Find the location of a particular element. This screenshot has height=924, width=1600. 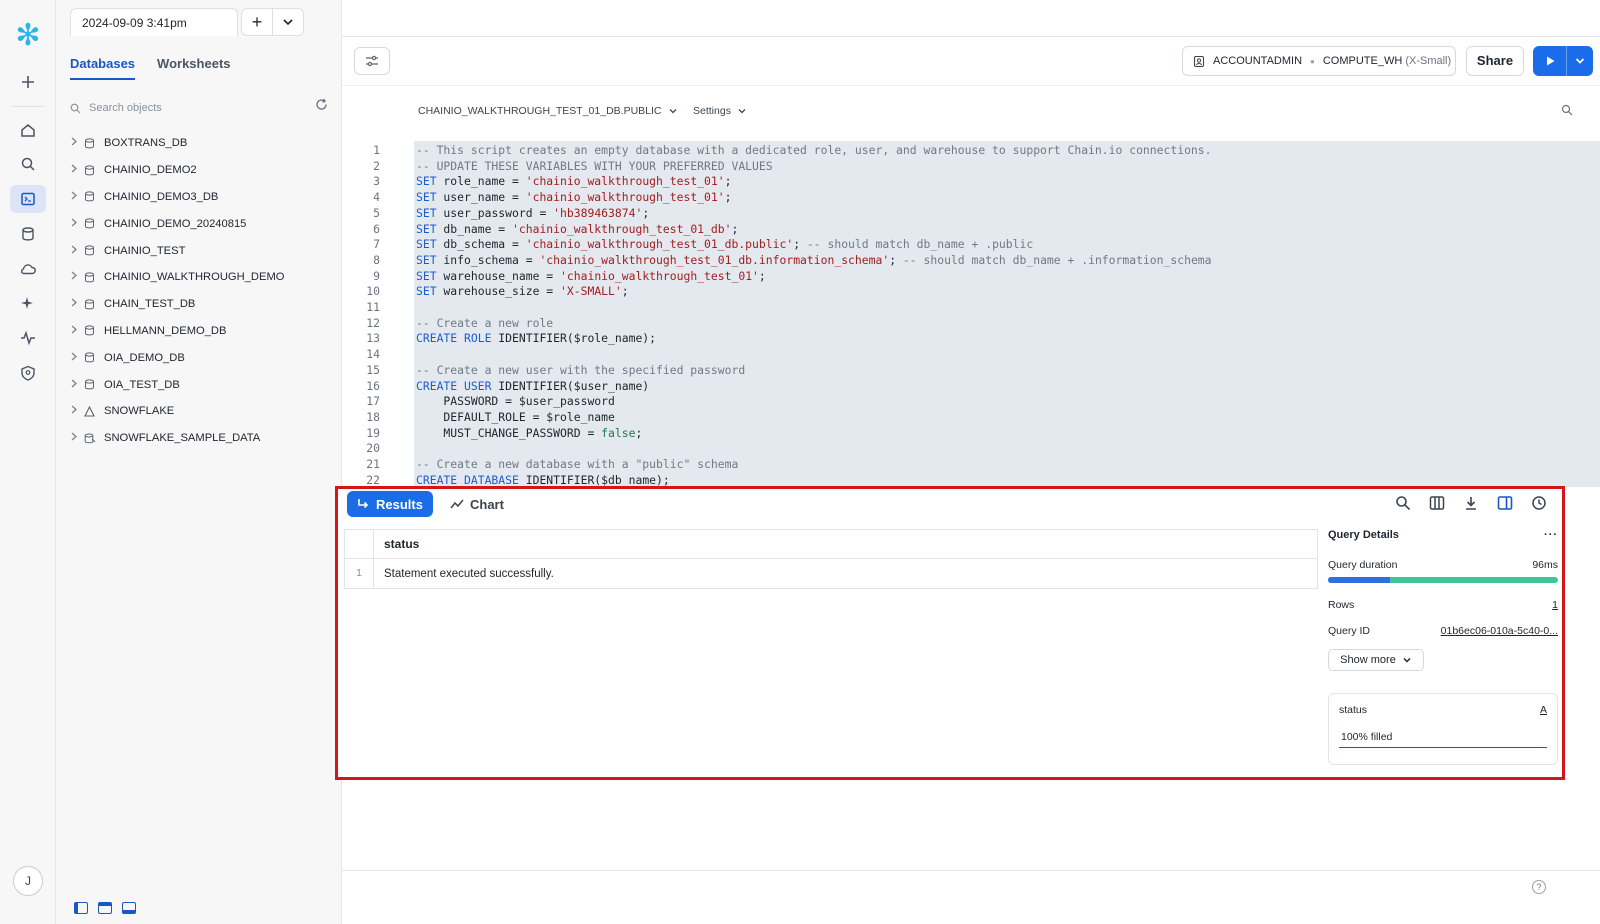

rows-label: Rows is located at coordinates (1341, 605).